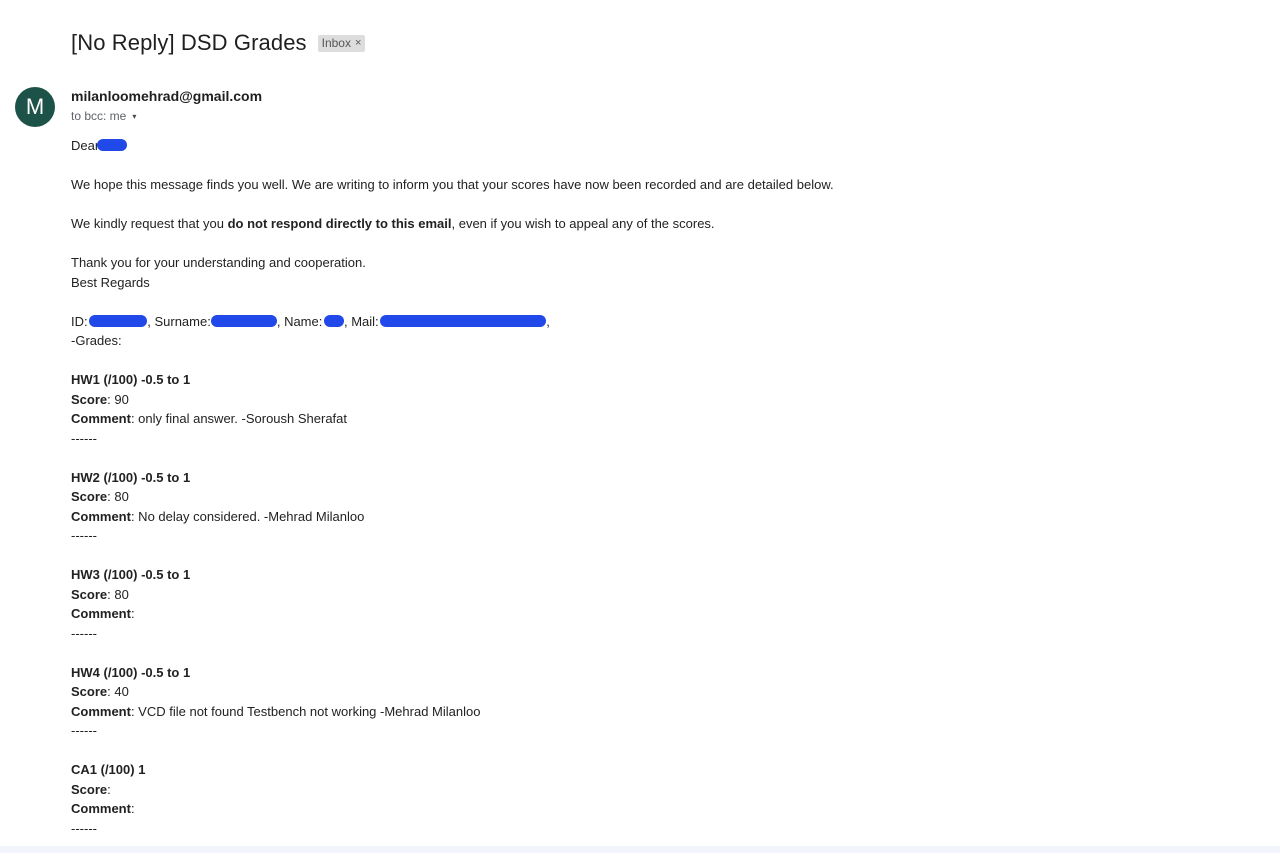 The width and height of the screenshot is (1280, 853). Describe the element at coordinates (361, 321) in the screenshot. I see `mail-label: , Mail:` at that location.